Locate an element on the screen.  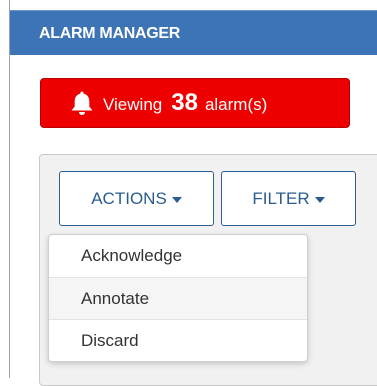
filter-dropdown-button: FILTER is located at coordinates (288, 198).